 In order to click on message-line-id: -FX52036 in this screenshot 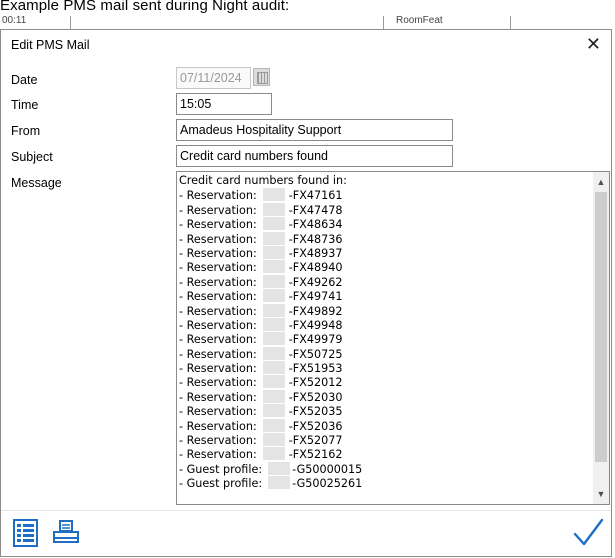, I will do `click(315, 426)`.